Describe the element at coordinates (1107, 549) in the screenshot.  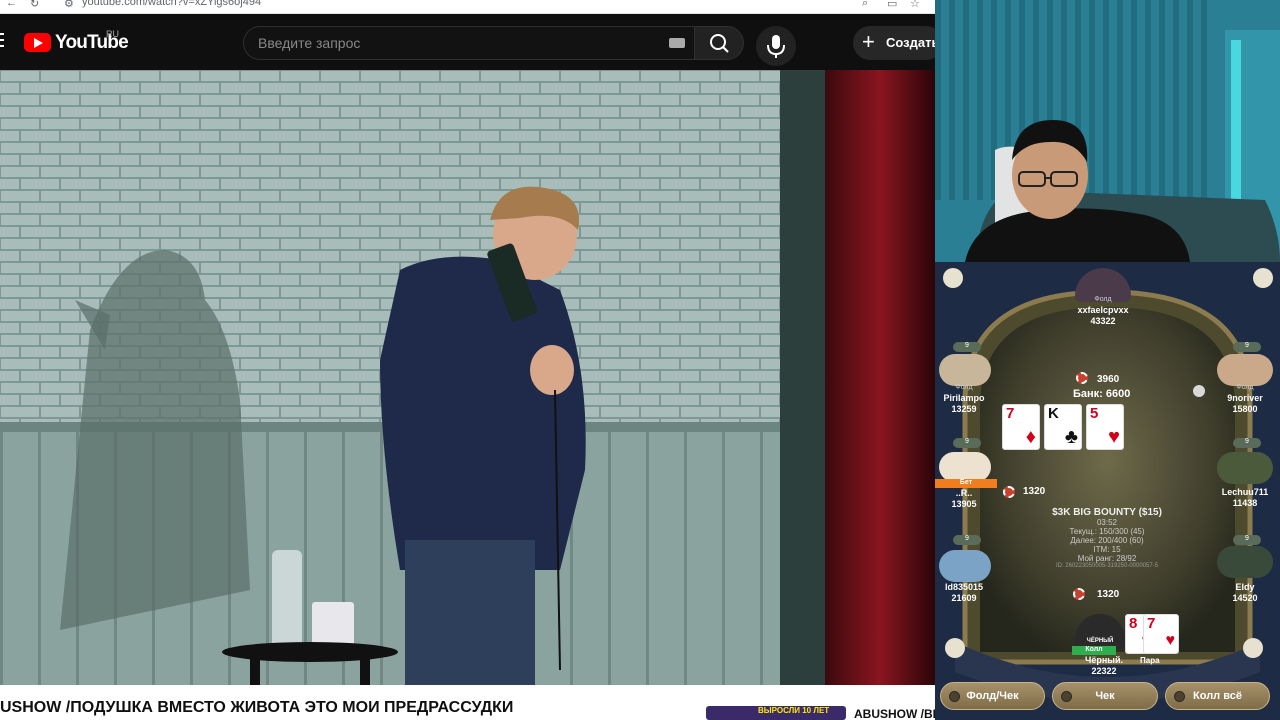
I see `itm-places: ITM: 15` at that location.